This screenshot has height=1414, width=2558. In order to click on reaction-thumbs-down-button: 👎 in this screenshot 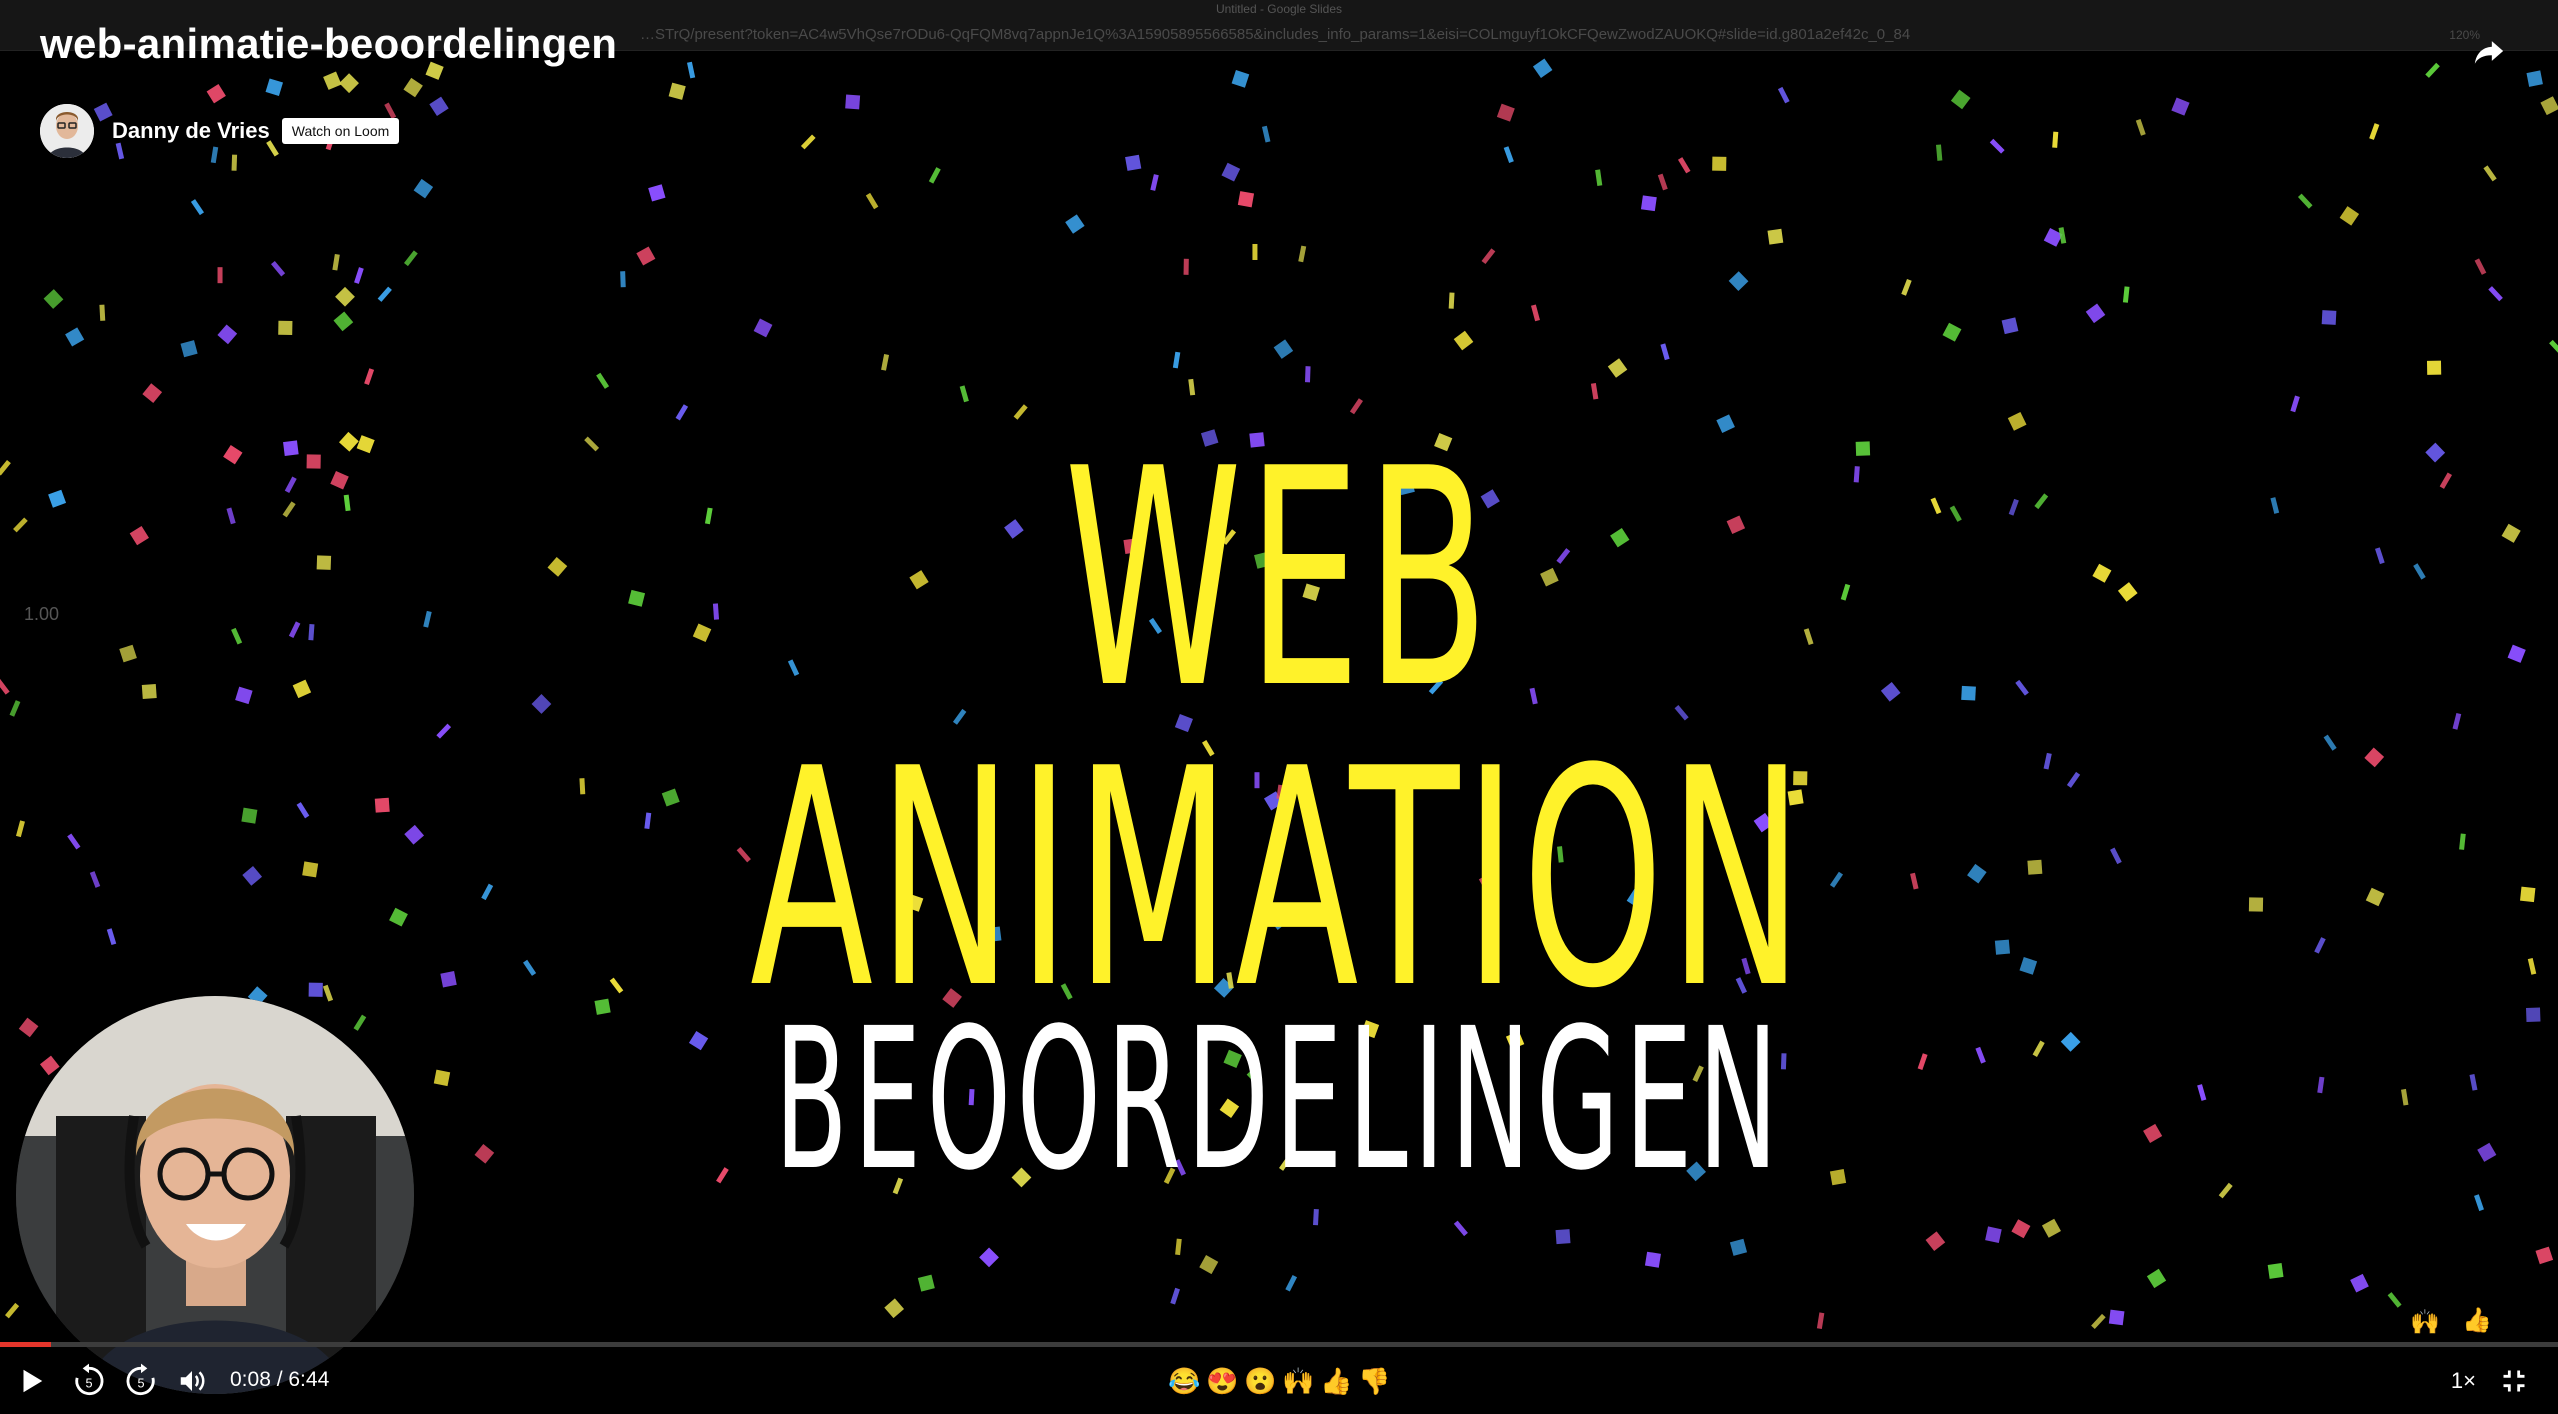, I will do `click(1374, 1381)`.